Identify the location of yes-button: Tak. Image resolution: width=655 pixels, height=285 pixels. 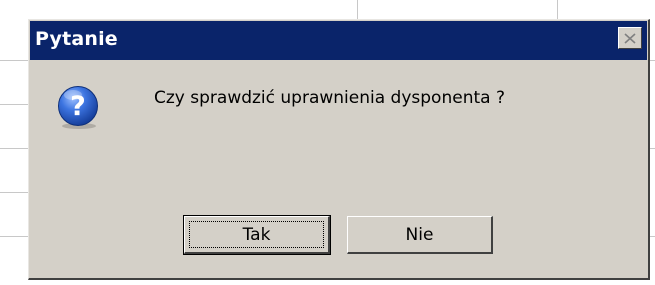
(257, 235).